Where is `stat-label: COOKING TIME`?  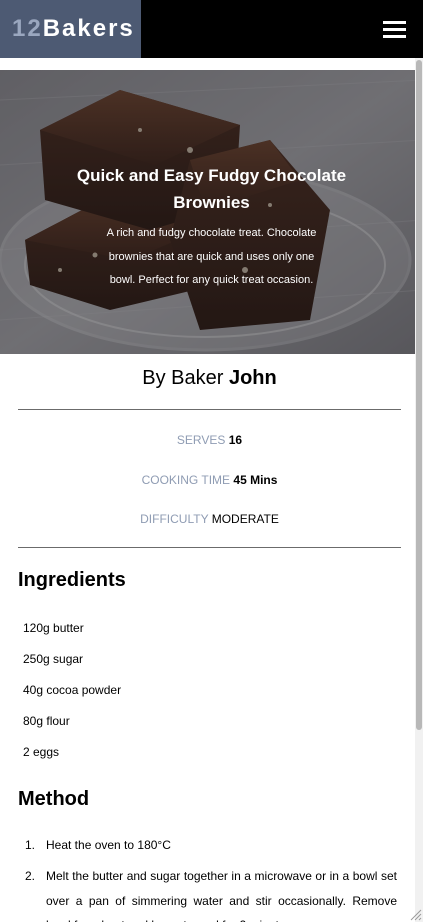
stat-label: COOKING TIME is located at coordinates (186, 480).